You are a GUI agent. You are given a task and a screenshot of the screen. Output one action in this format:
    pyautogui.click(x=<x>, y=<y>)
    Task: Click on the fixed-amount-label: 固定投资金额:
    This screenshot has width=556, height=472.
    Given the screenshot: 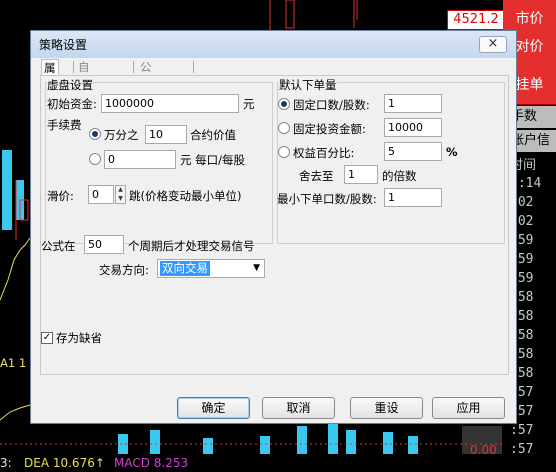 What is the action you would take?
    pyautogui.click(x=329, y=129)
    